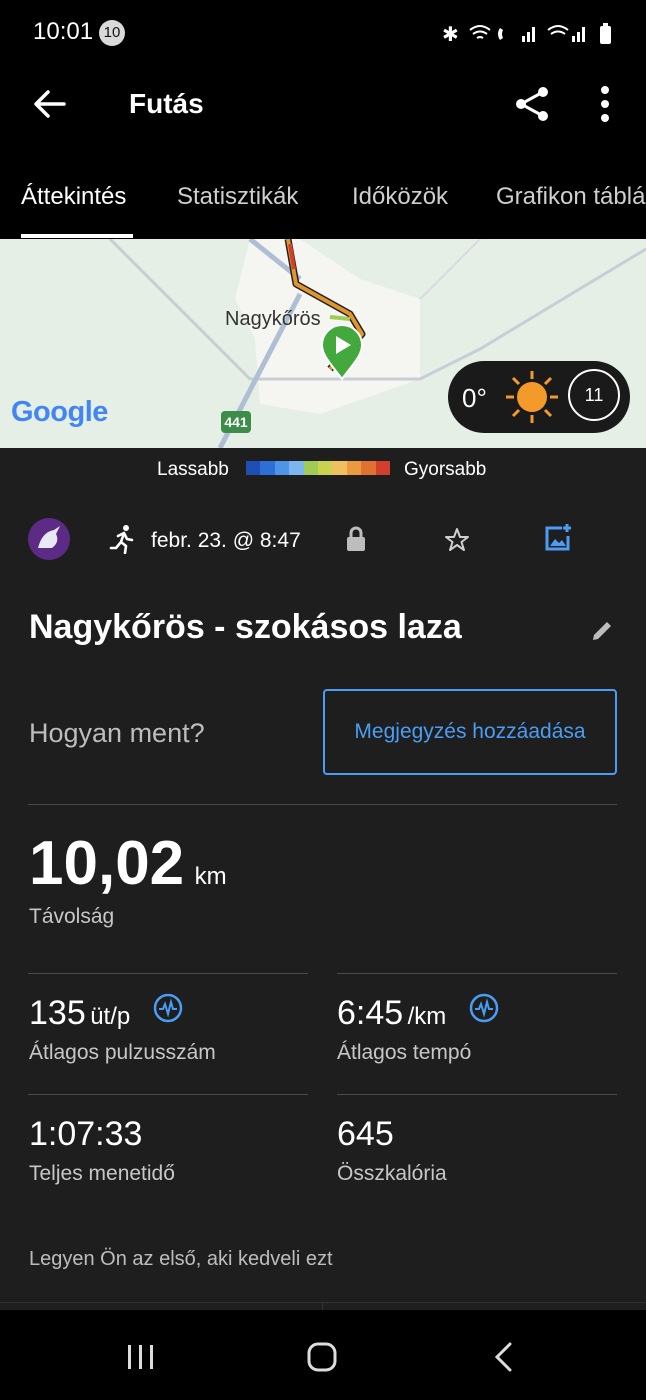 The image size is (646, 1400). Describe the element at coordinates (558, 30) in the screenshot. I see `wifi-call-icon` at that location.